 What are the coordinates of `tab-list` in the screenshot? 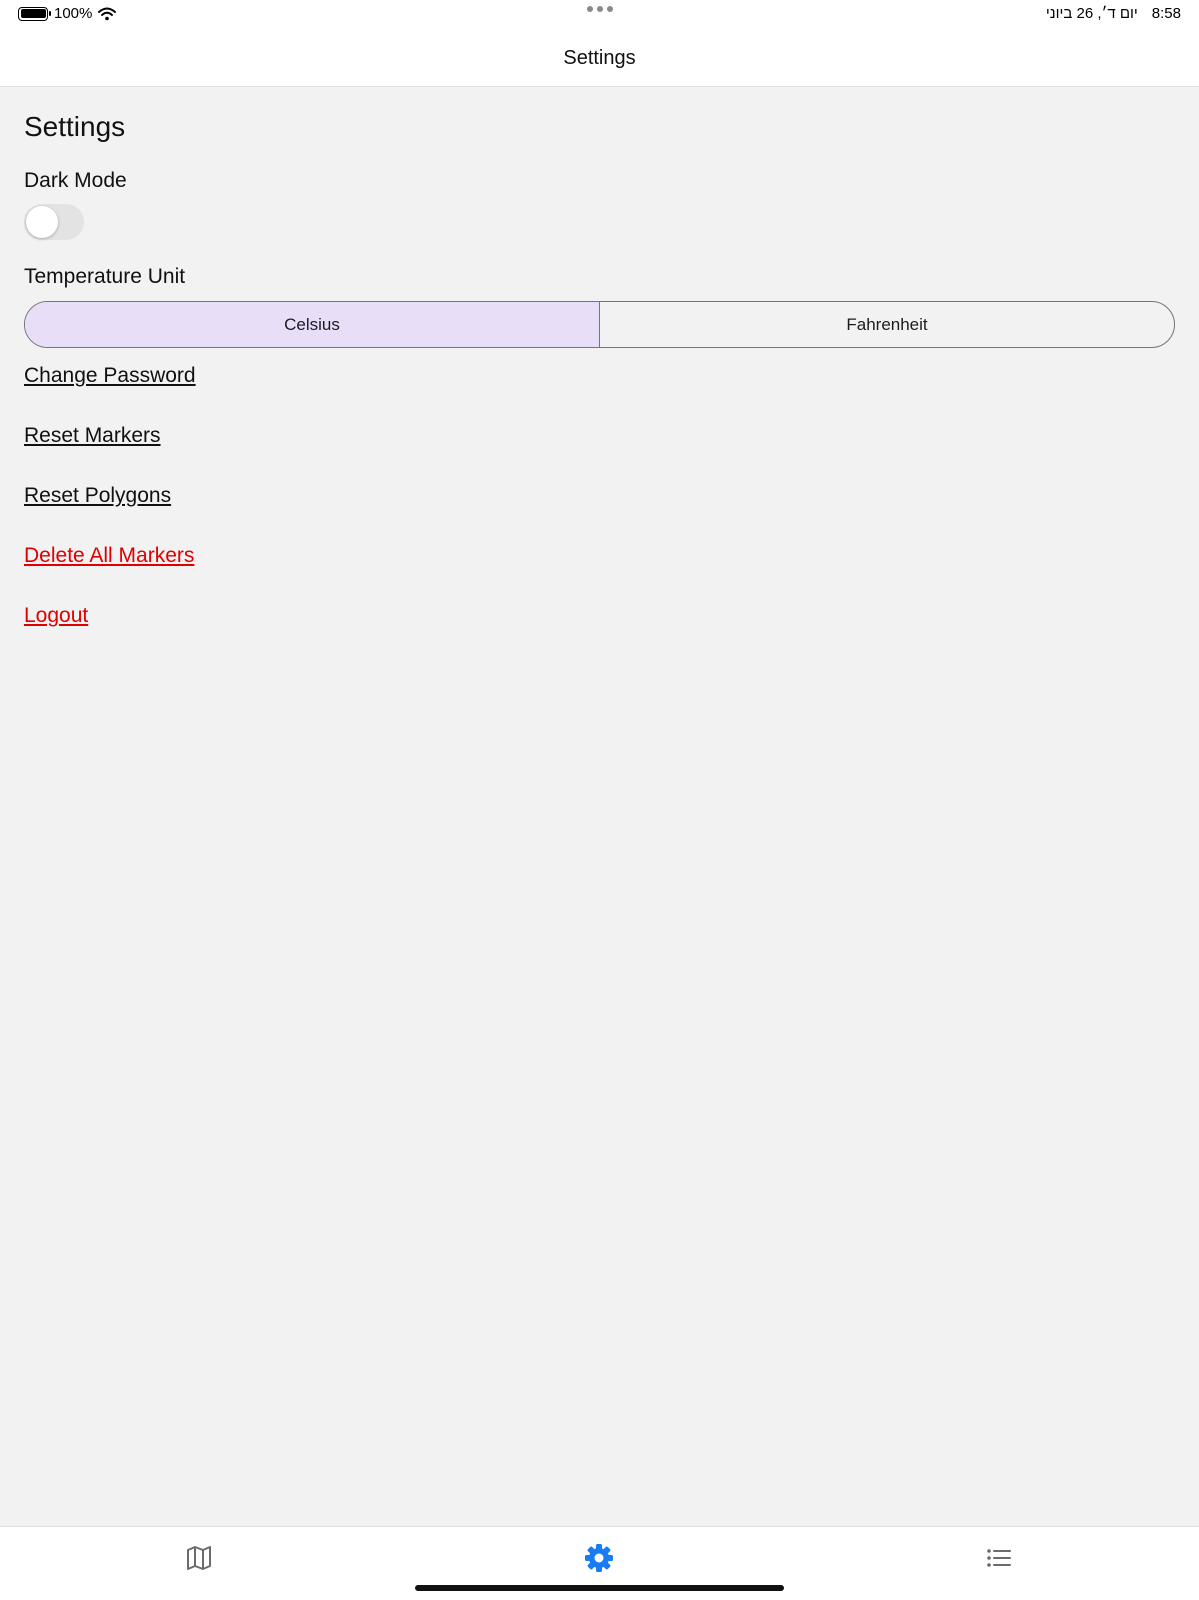 It's located at (999, 1558).